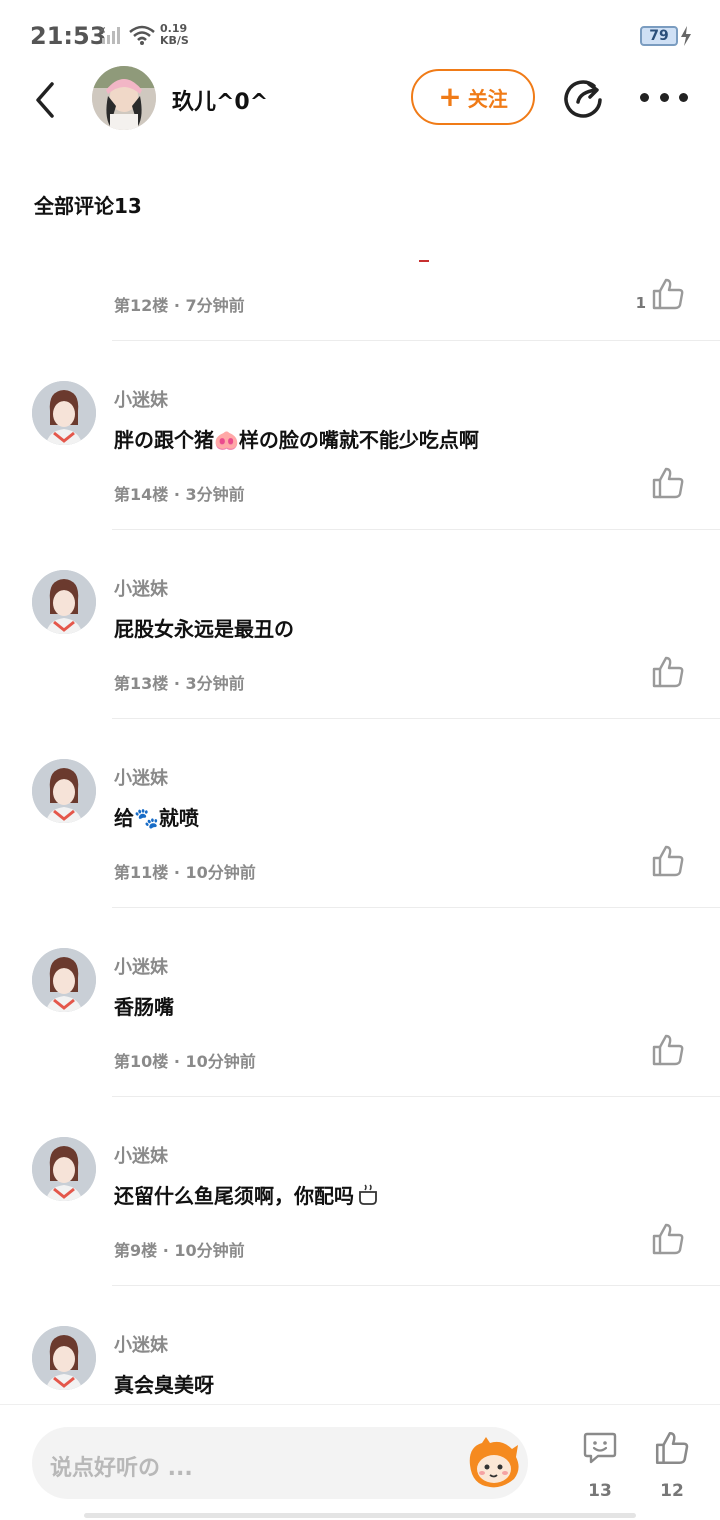  What do you see at coordinates (204, 629) in the screenshot?
I see `comment-text: 屁股女永远是最丑の` at bounding box center [204, 629].